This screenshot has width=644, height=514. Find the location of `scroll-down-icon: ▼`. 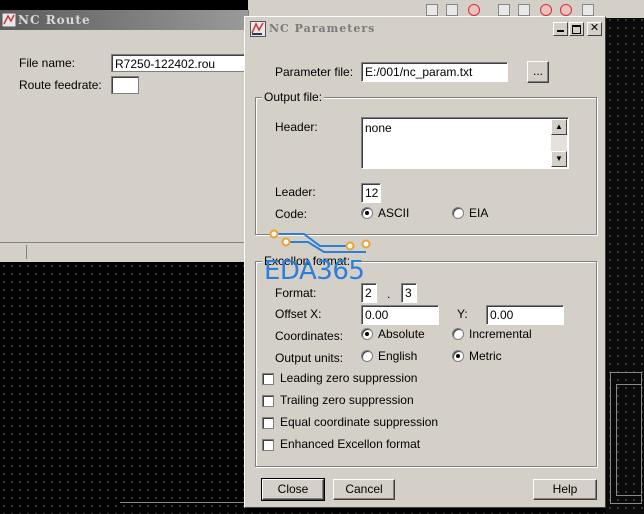

scroll-down-icon: ▼ is located at coordinates (559, 158).